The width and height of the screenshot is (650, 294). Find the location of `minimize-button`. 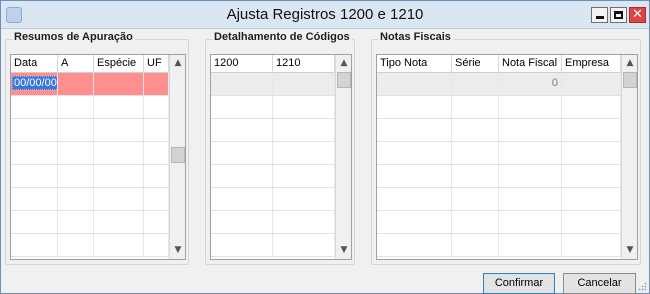

minimize-button is located at coordinates (599, 15).